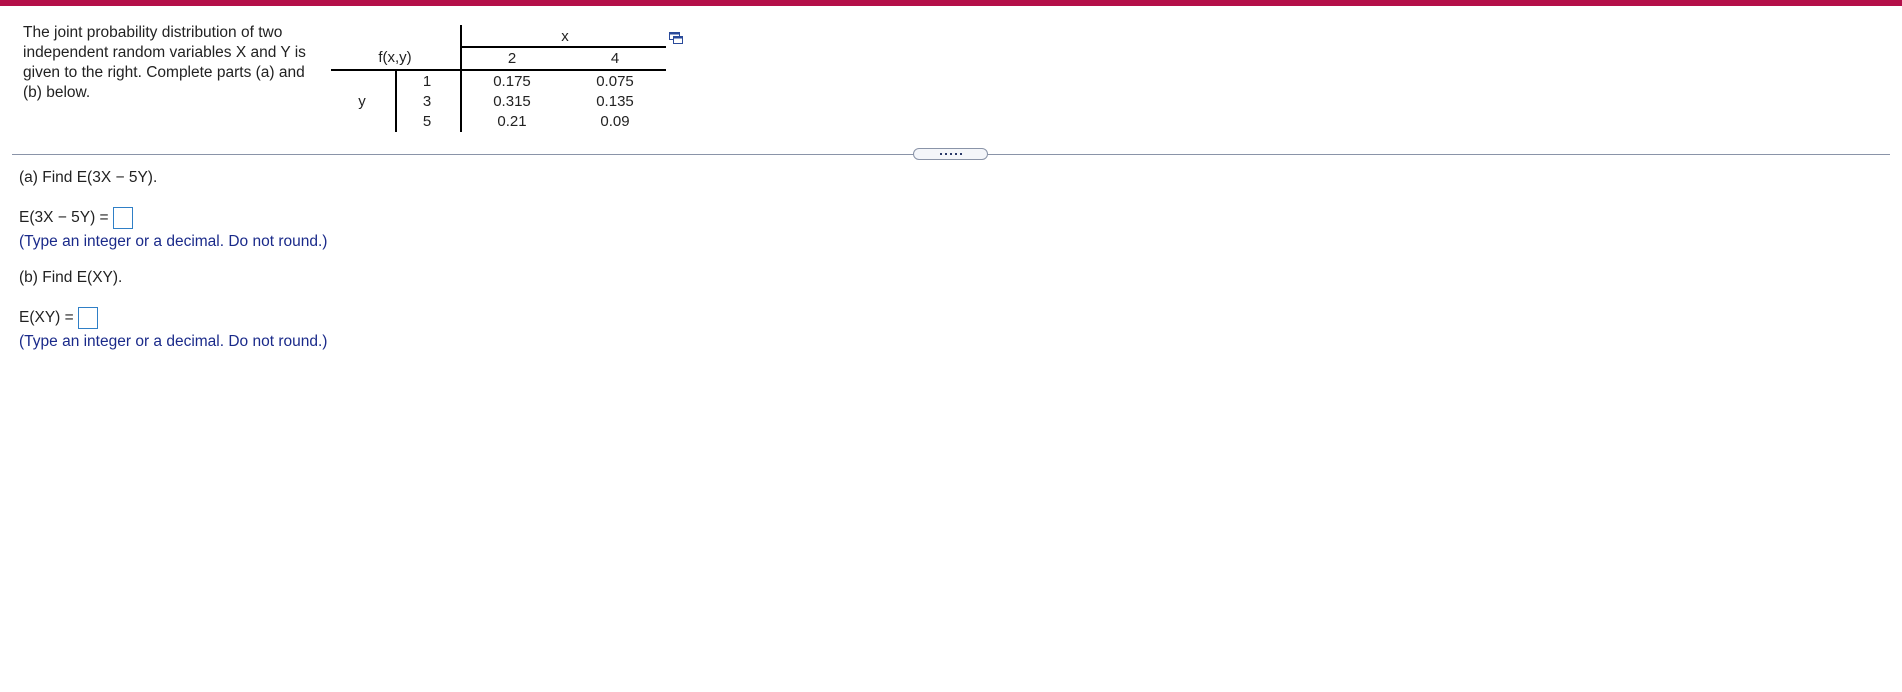 This screenshot has width=1902, height=692. What do you see at coordinates (87, 318) in the screenshot?
I see `part-b-answer-input` at bounding box center [87, 318].